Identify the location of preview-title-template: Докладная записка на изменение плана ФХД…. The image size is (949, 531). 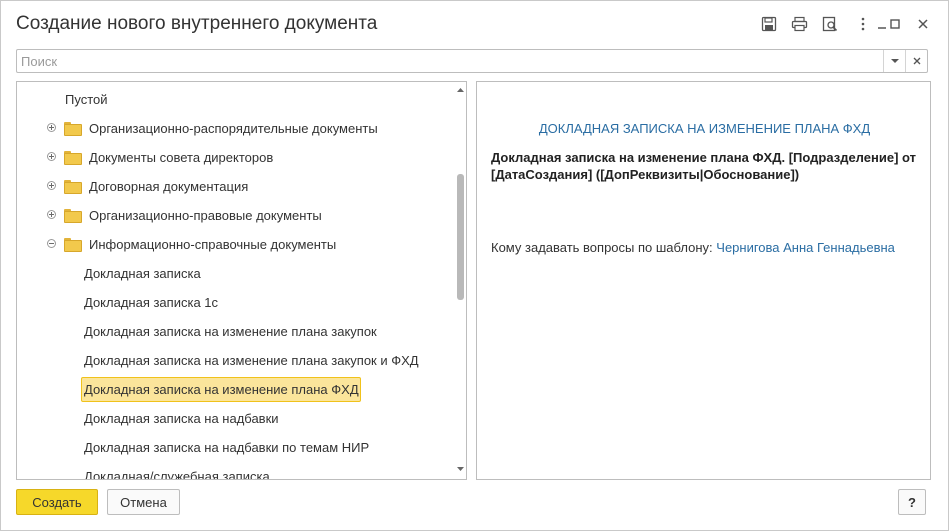
(703, 166).